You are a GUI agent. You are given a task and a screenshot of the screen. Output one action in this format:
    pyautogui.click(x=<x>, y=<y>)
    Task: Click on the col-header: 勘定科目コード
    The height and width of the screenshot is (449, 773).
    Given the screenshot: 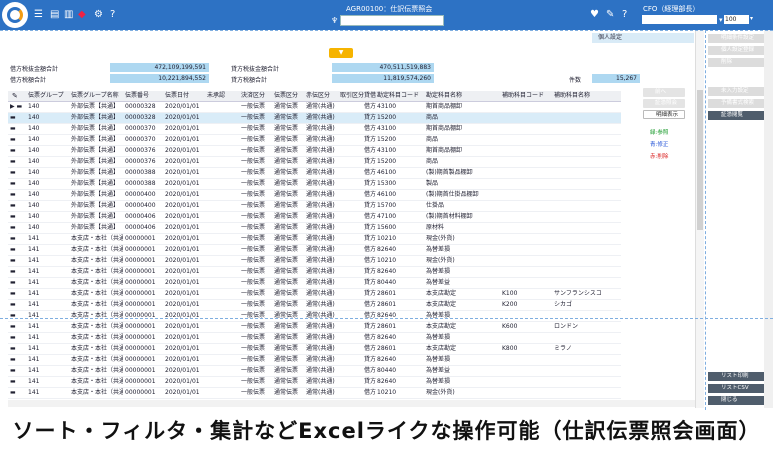 What is the action you would take?
    pyautogui.click(x=398, y=96)
    